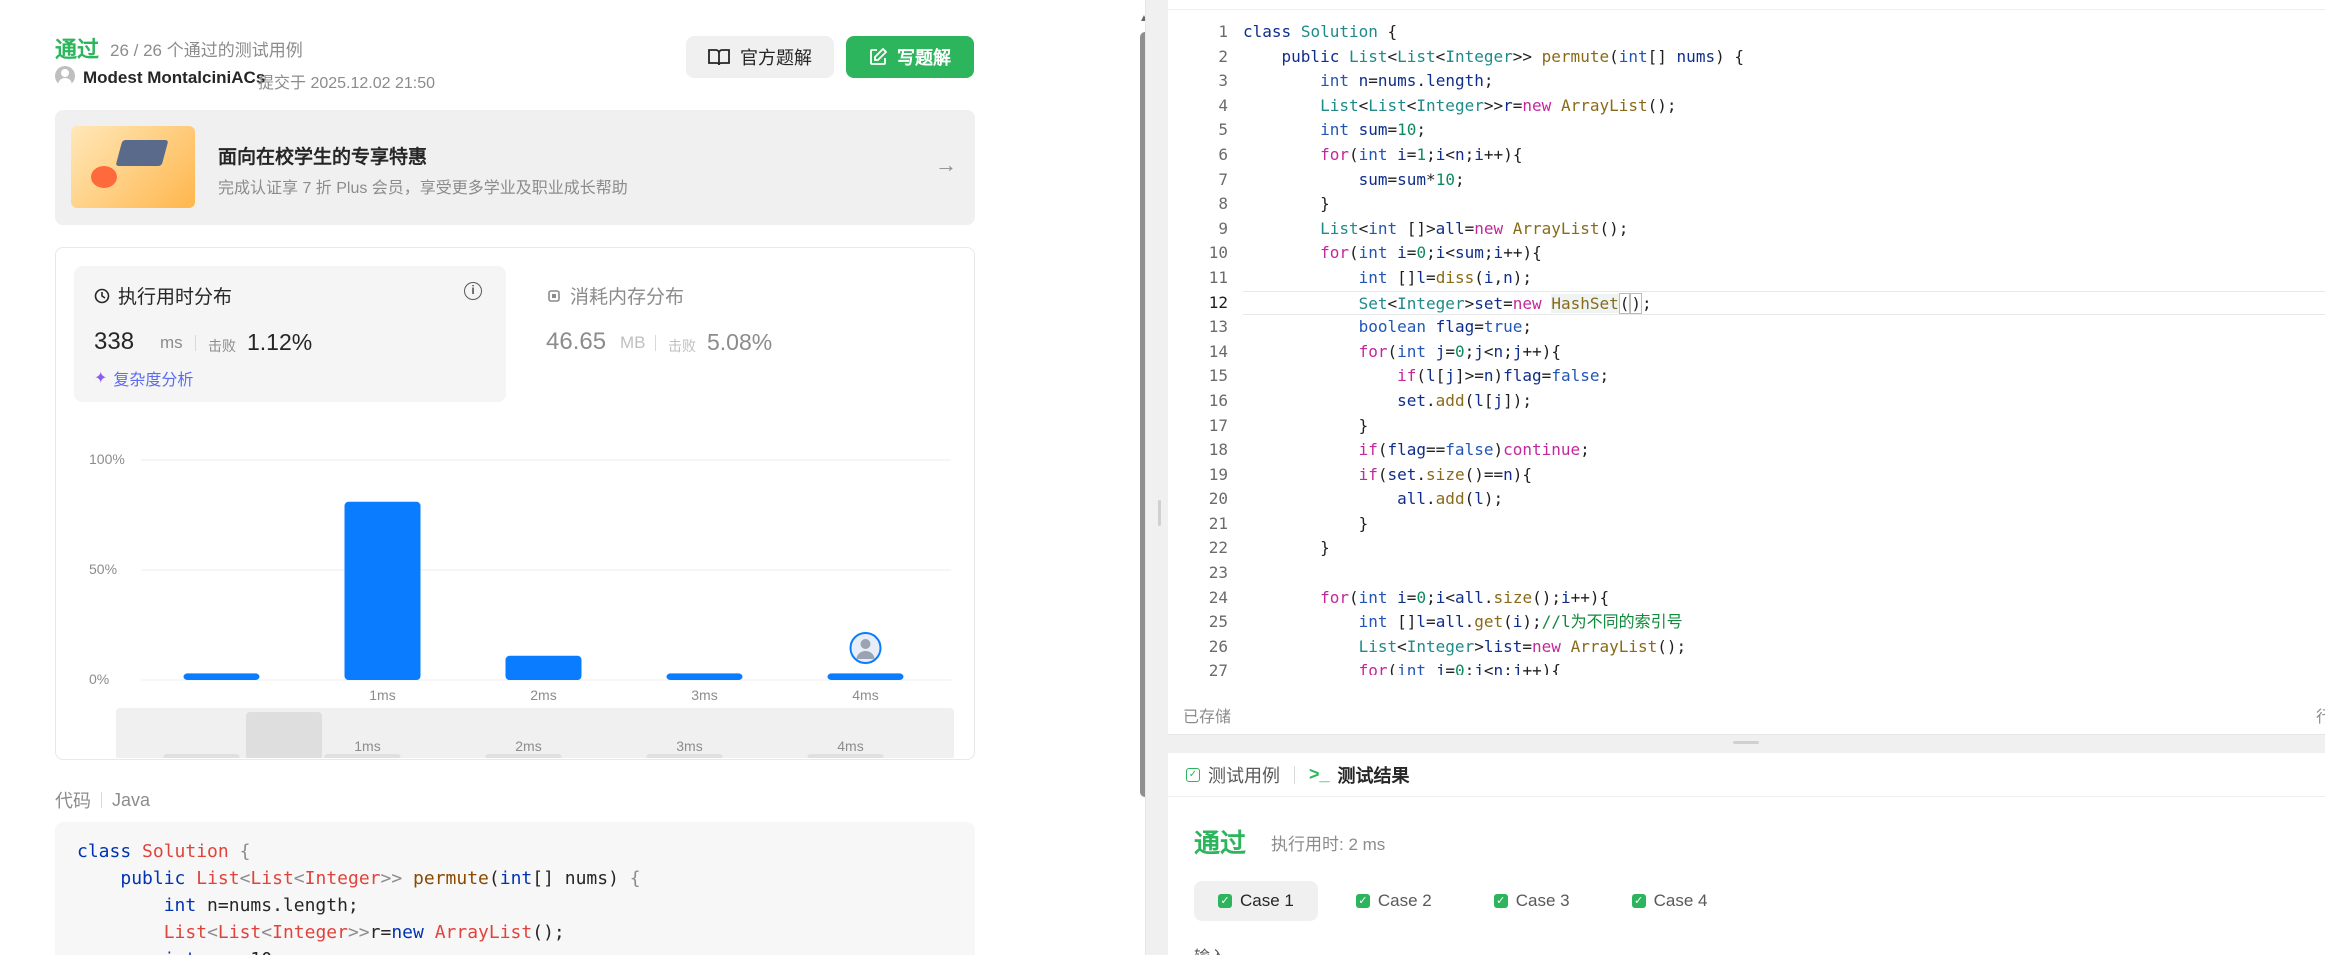  What do you see at coordinates (878, 56) in the screenshot?
I see `edit-icon` at bounding box center [878, 56].